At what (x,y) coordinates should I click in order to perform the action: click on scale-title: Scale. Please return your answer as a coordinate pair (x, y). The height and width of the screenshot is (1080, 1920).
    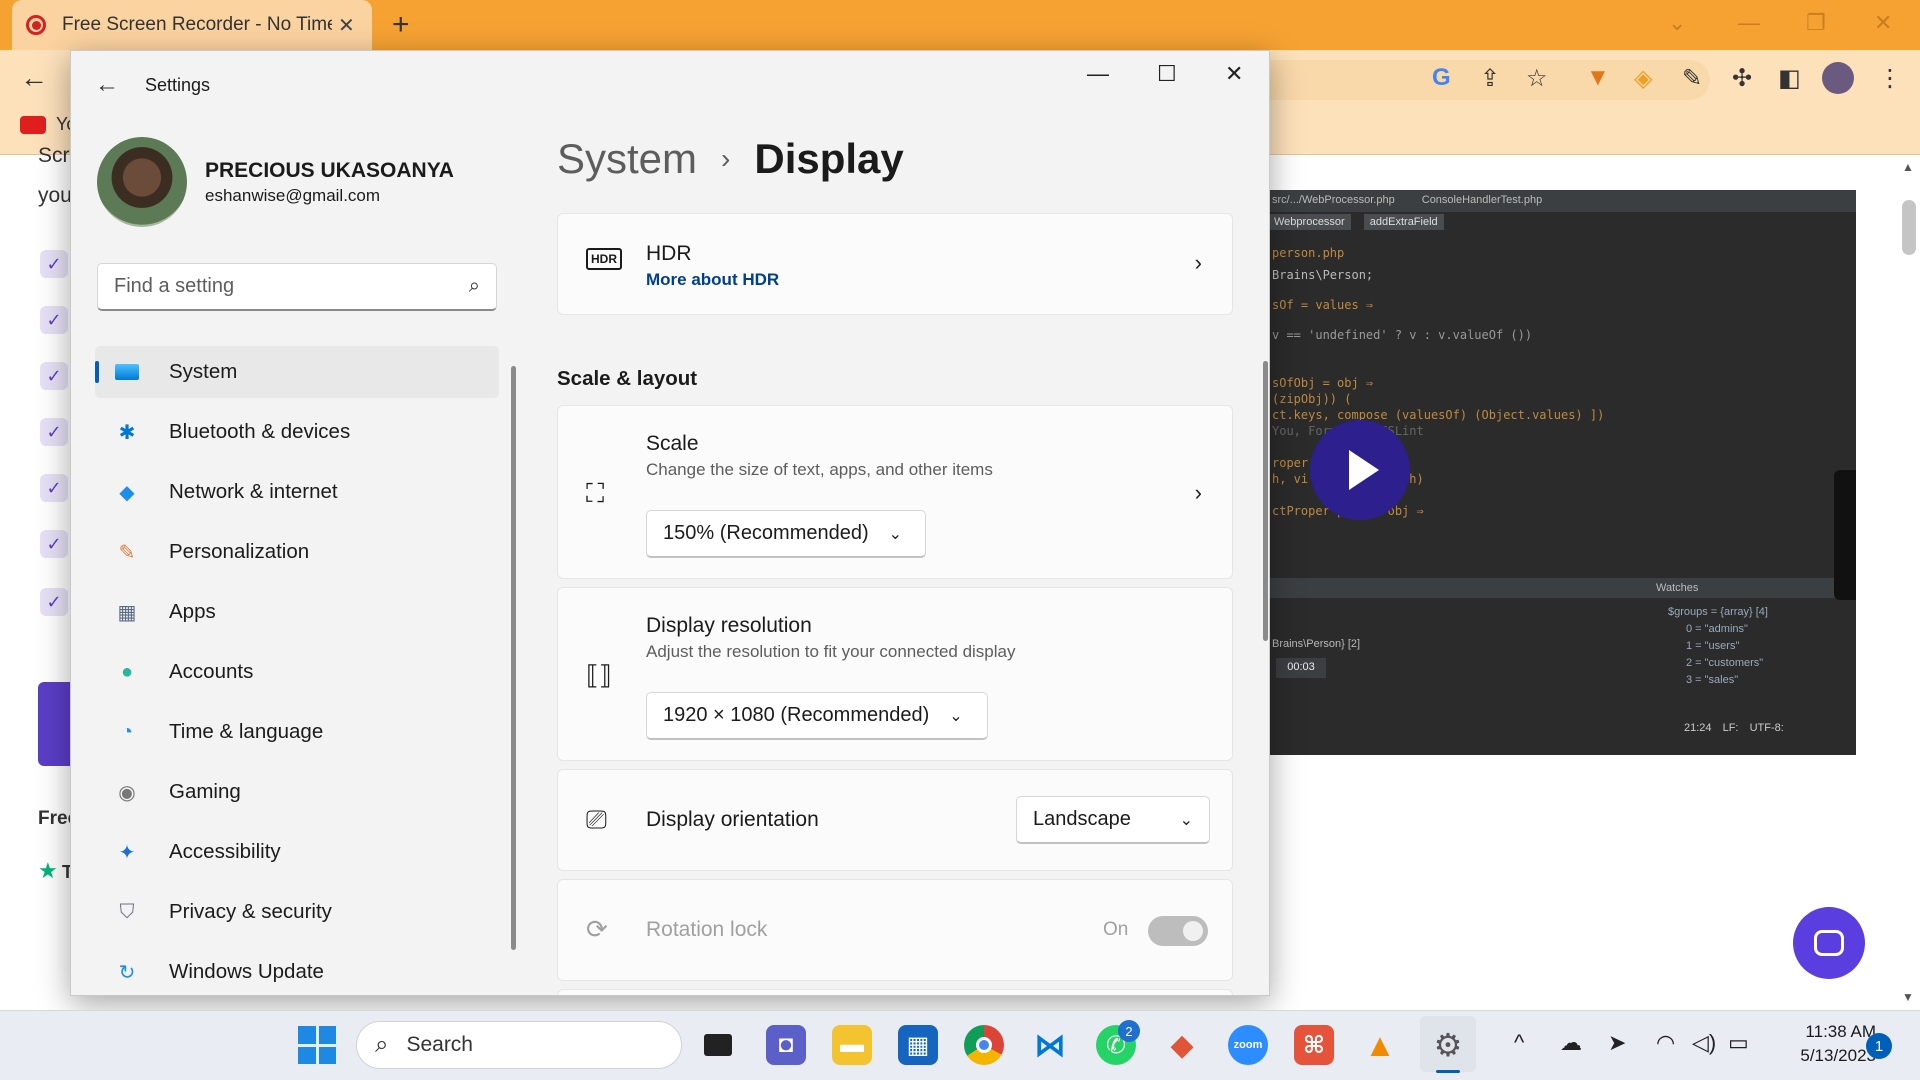
    Looking at the image, I should click on (672, 443).